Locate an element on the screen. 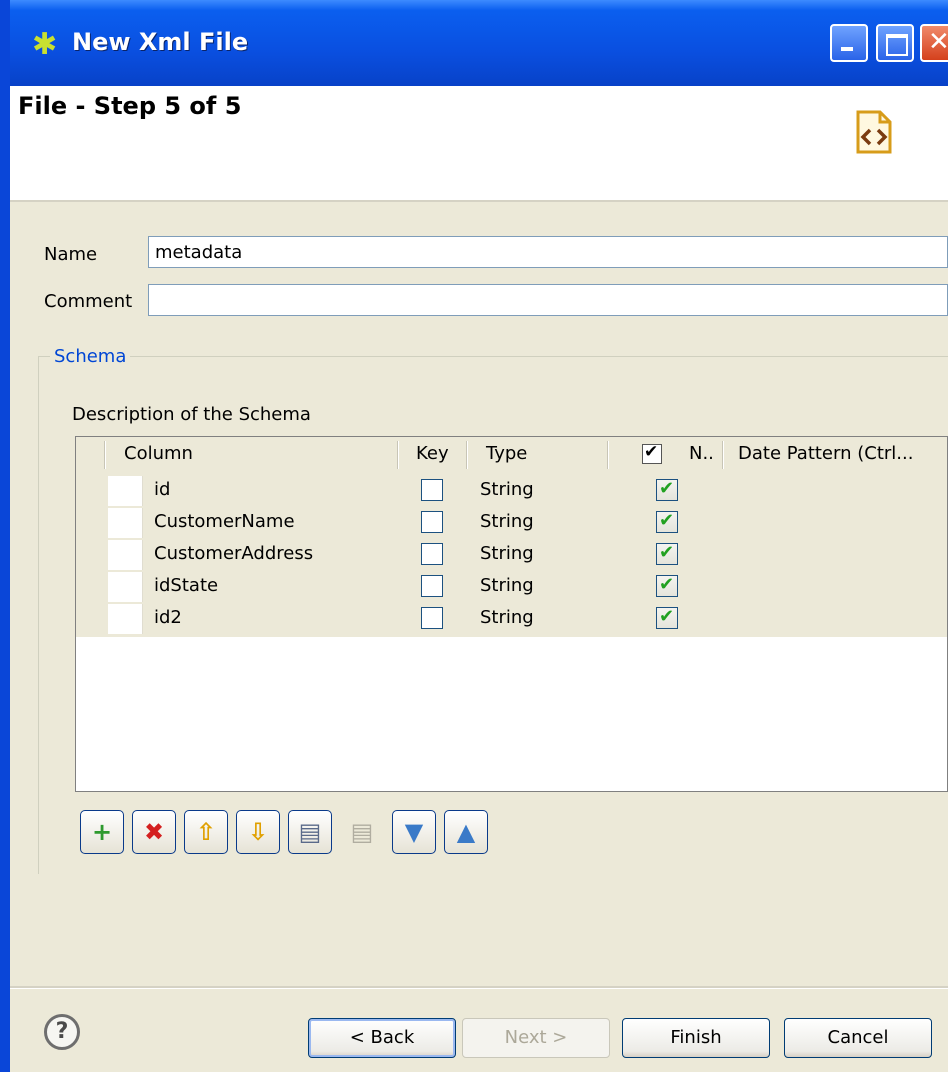 This screenshot has width=948, height=1072. add-button: + is located at coordinates (102, 832).